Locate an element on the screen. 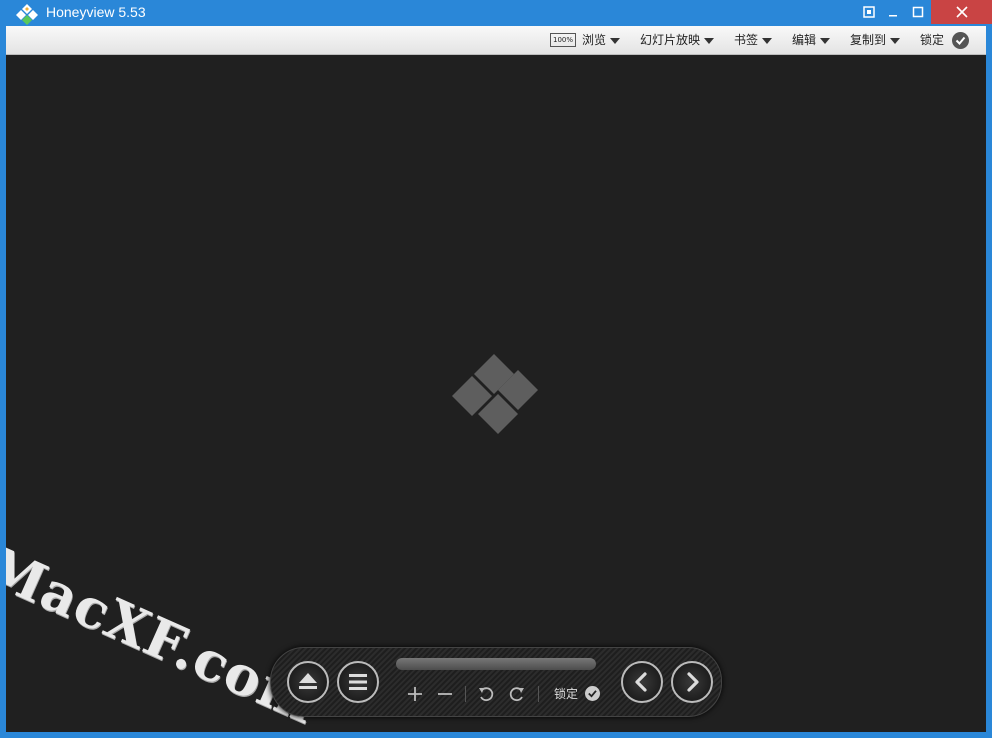 The width and height of the screenshot is (992, 738). maximize-icon is located at coordinates (918, 12).